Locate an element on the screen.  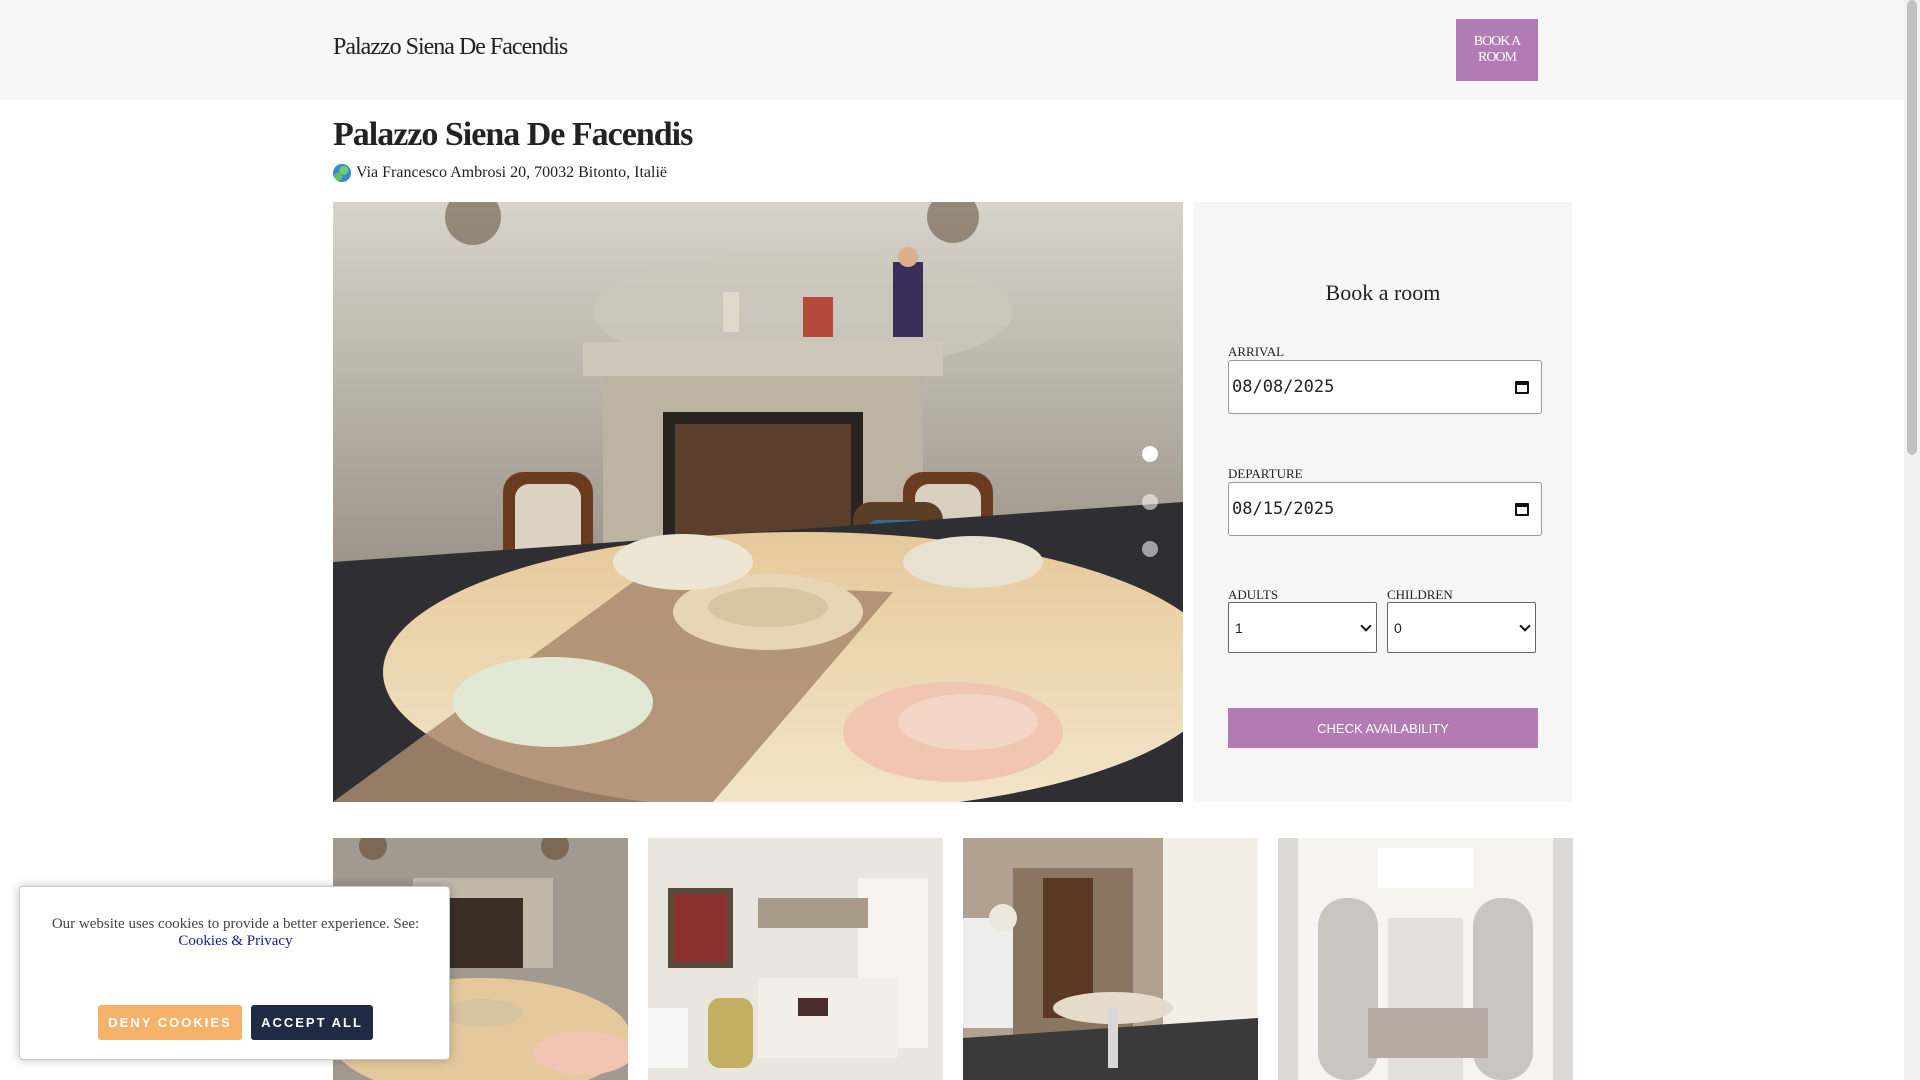
children-label: CHILDREN is located at coordinates (1420, 594).